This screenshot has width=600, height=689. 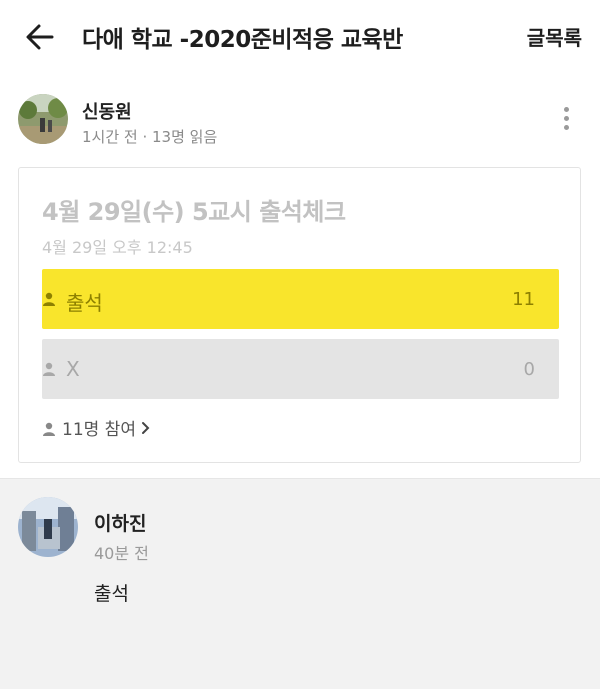 I want to click on participants-count: 11명 참여, so click(x=99, y=430).